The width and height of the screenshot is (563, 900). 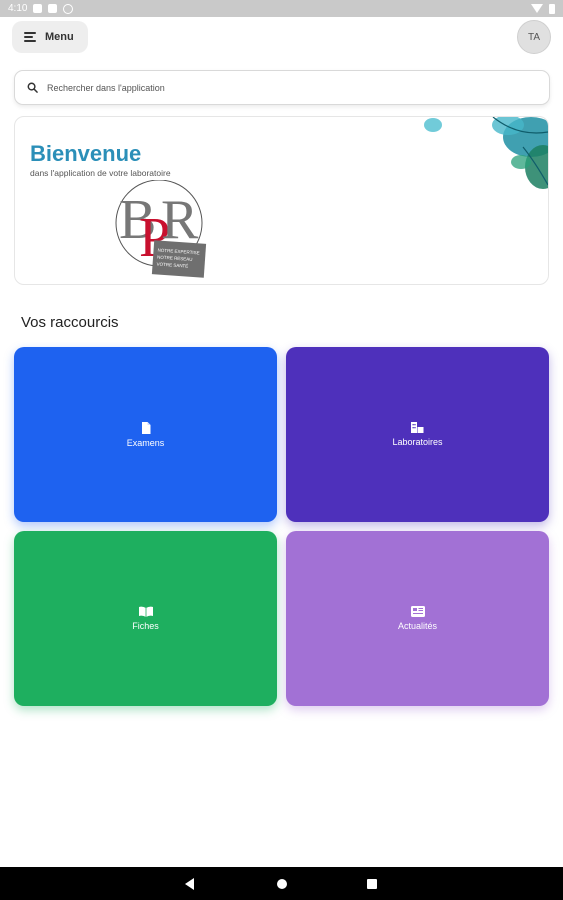 I want to click on shortcut-label: Examens, so click(x=145, y=442).